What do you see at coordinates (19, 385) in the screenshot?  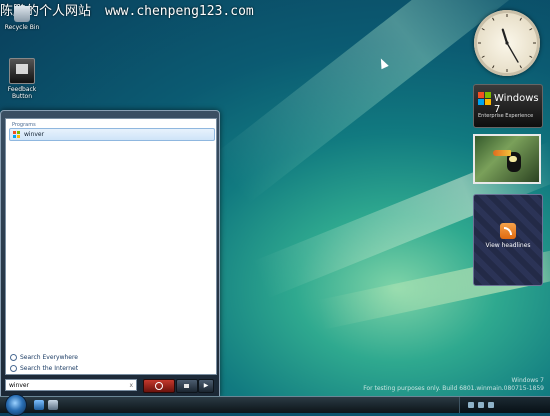 I see `start-search-value: winver` at bounding box center [19, 385].